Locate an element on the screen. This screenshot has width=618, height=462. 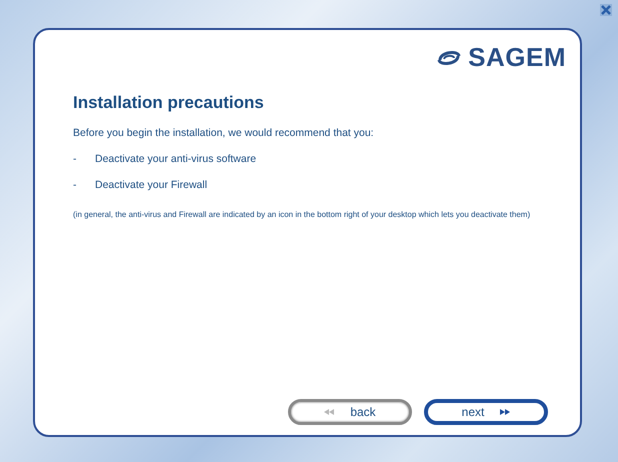
close-icon is located at coordinates (606, 10).